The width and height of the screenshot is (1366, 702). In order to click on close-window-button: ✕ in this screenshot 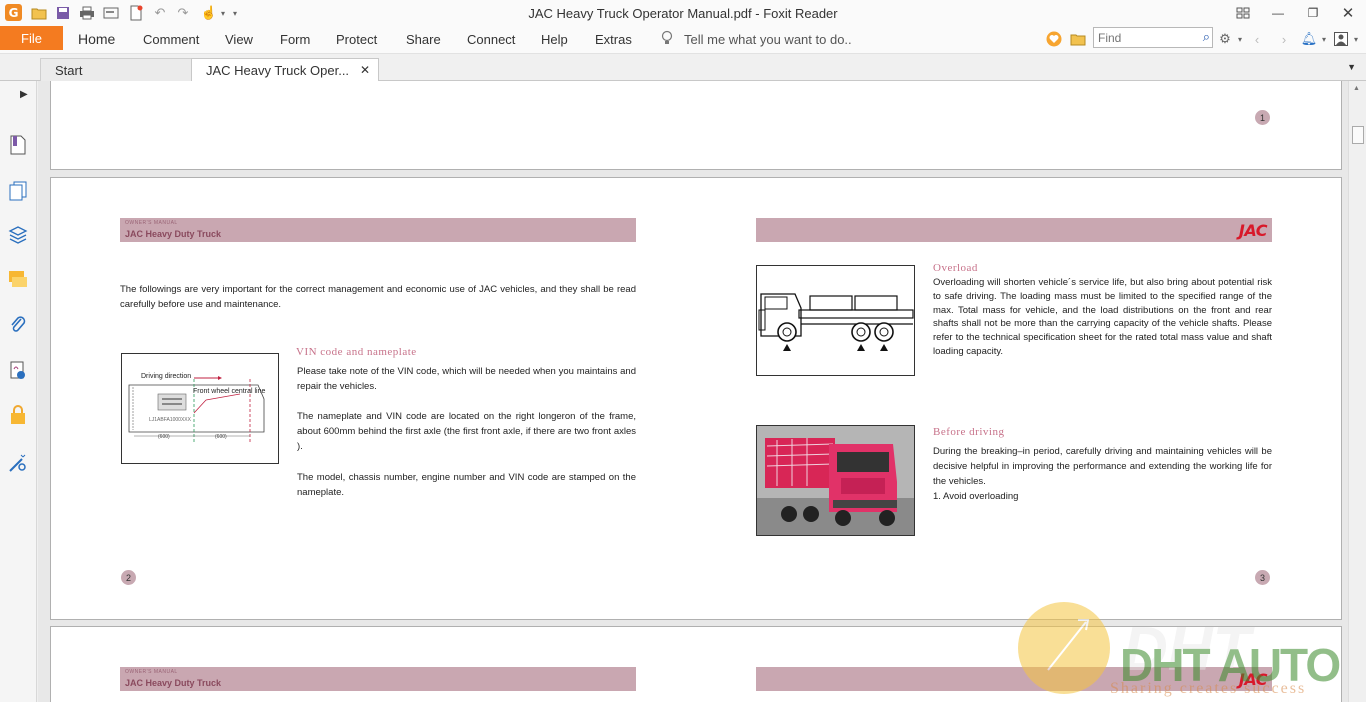, I will do `click(1348, 13)`.